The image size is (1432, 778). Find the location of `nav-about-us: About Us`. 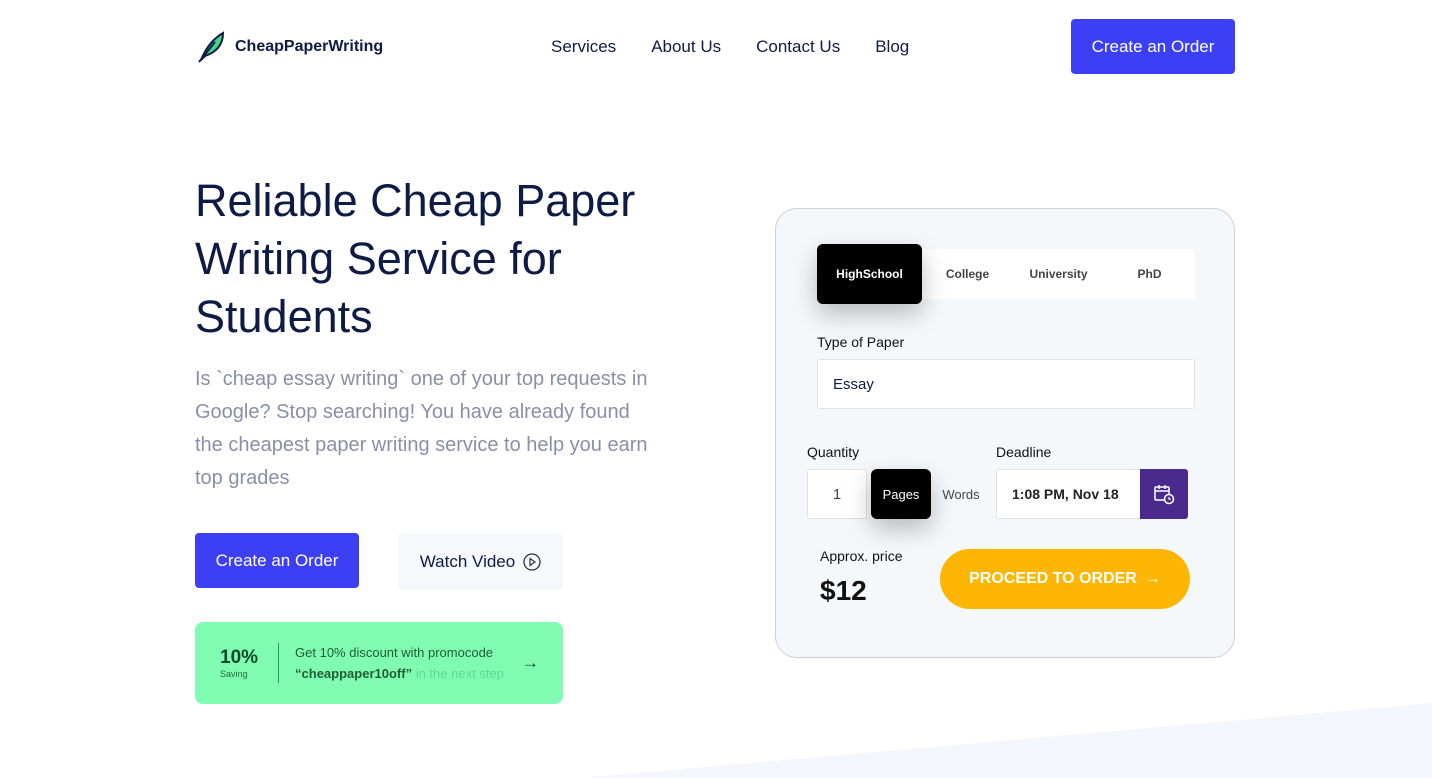

nav-about-us: About Us is located at coordinates (686, 47).